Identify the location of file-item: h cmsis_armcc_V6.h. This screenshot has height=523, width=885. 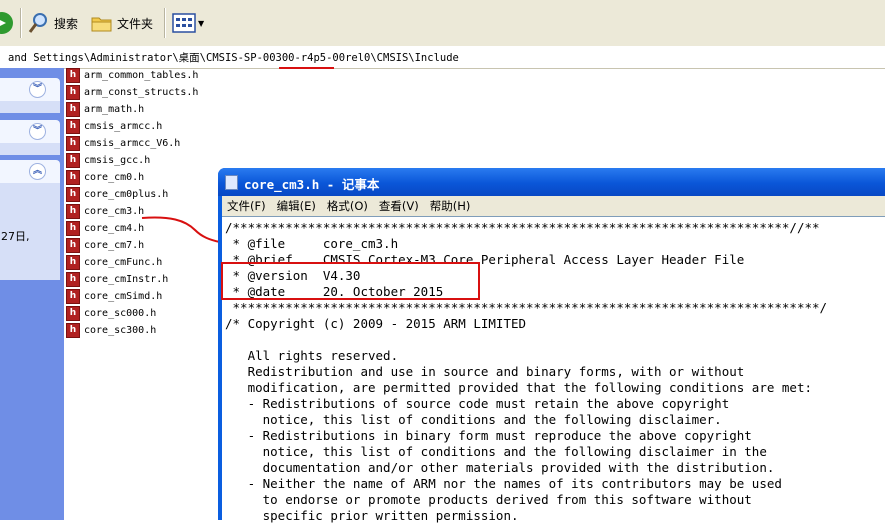
(123, 143).